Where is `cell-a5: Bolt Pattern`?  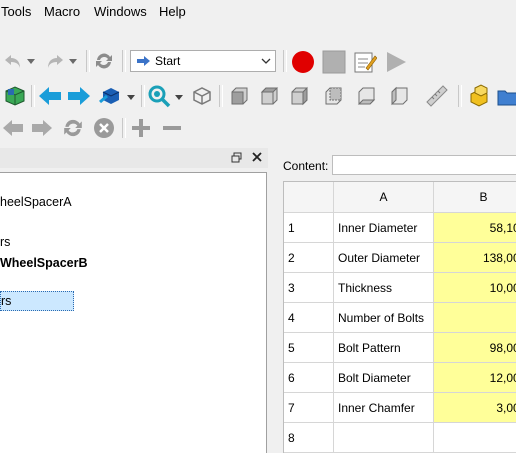
cell-a5: Bolt Pattern is located at coordinates (384, 348).